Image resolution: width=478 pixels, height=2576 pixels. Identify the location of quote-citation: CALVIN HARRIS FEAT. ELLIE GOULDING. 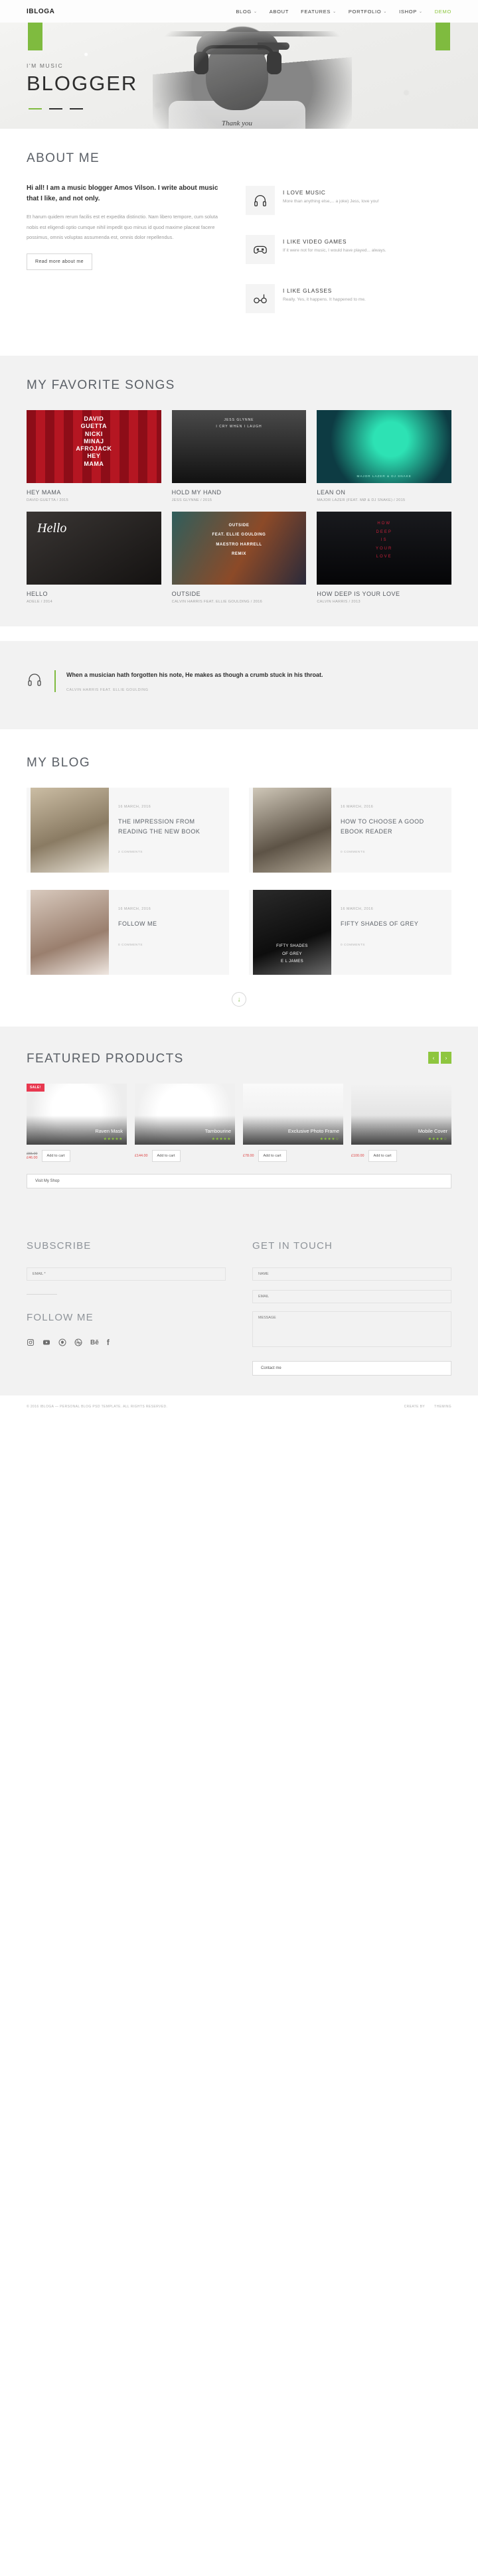
(107, 691).